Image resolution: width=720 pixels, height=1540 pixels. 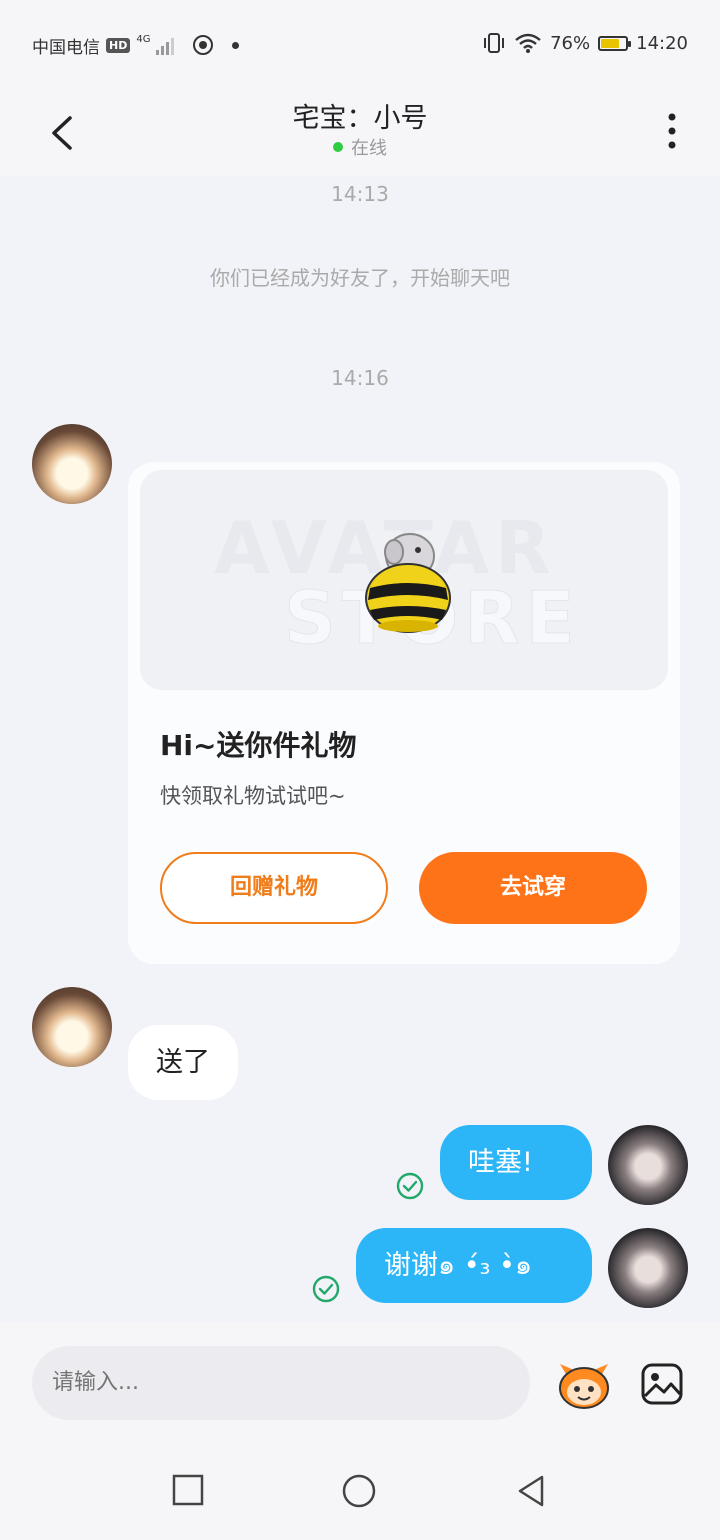 I want to click on chat-header: 宅宝：小号 在线, so click(x=360, y=133).